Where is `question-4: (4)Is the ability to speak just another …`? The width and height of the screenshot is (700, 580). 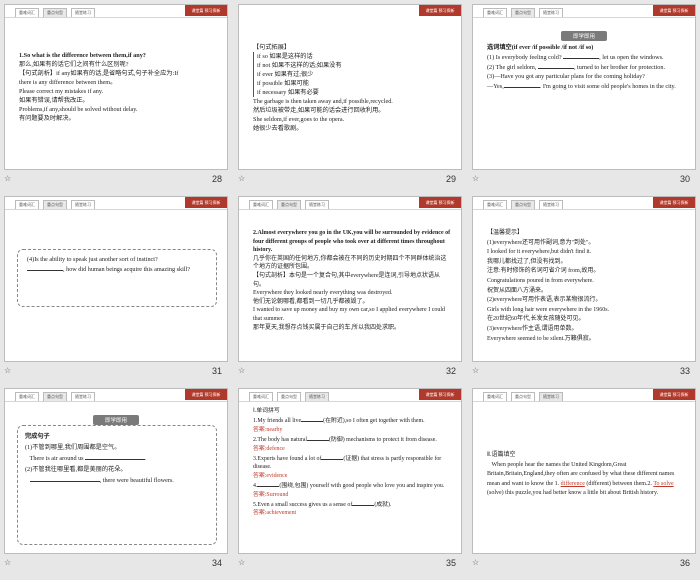 question-4: (4)Is the ability to speak just another … is located at coordinates (92, 259).